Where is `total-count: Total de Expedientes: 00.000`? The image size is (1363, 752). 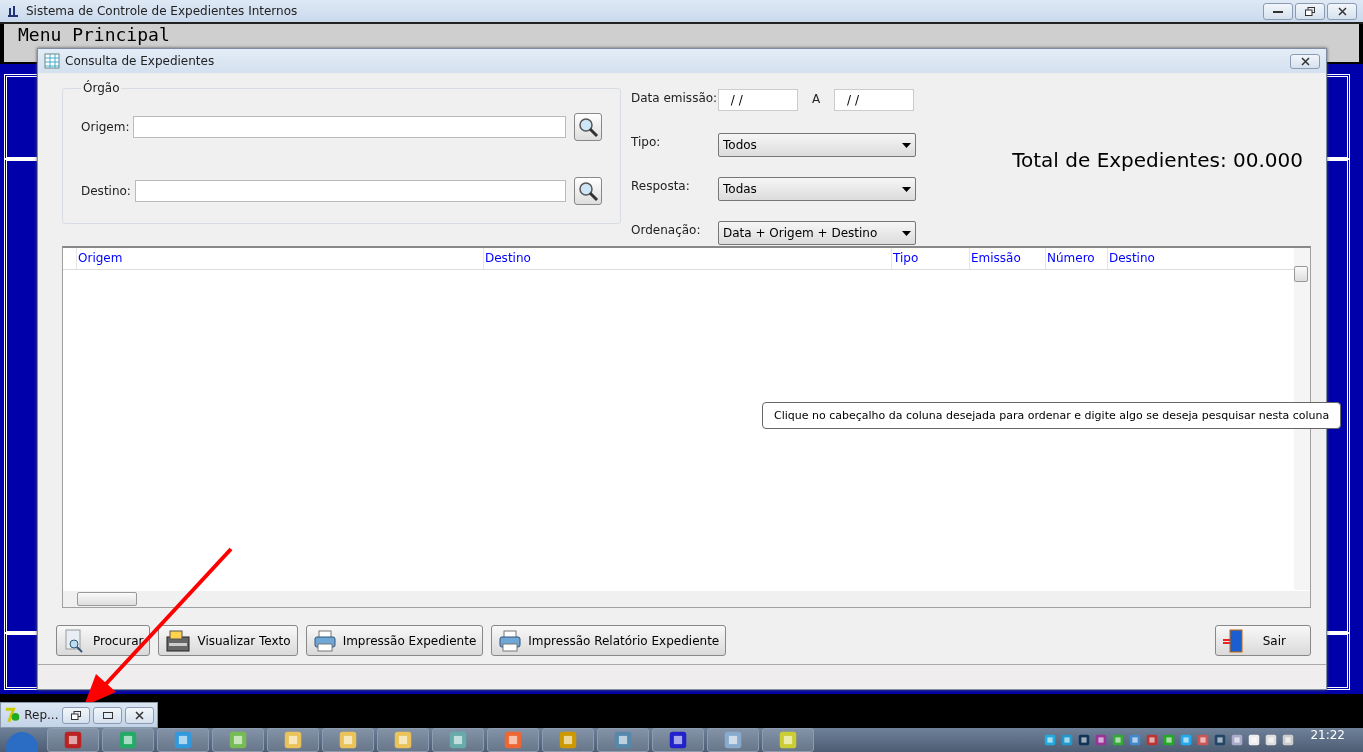 total-count: Total de Expedientes: 00.000 is located at coordinates (1157, 159).